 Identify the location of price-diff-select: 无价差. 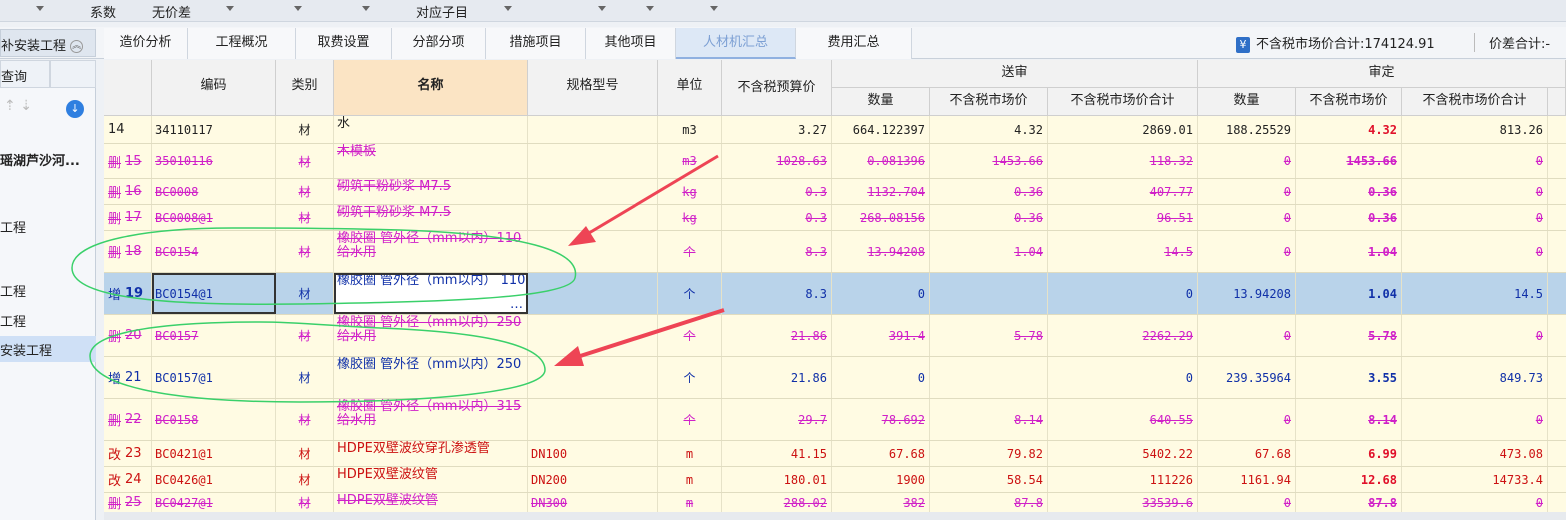
(171, 11).